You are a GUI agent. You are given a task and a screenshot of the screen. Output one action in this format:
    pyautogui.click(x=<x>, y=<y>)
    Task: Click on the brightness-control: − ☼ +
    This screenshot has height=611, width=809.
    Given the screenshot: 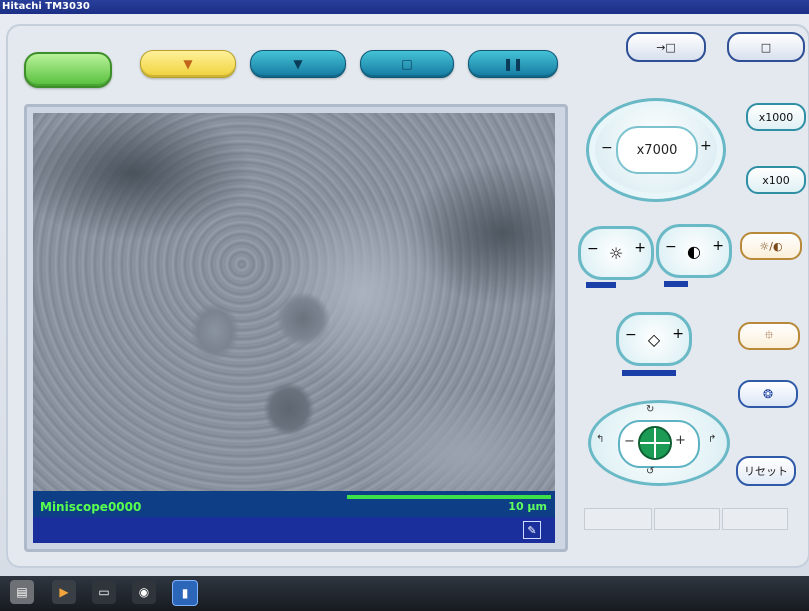 What is the action you would take?
    pyautogui.click(x=616, y=253)
    